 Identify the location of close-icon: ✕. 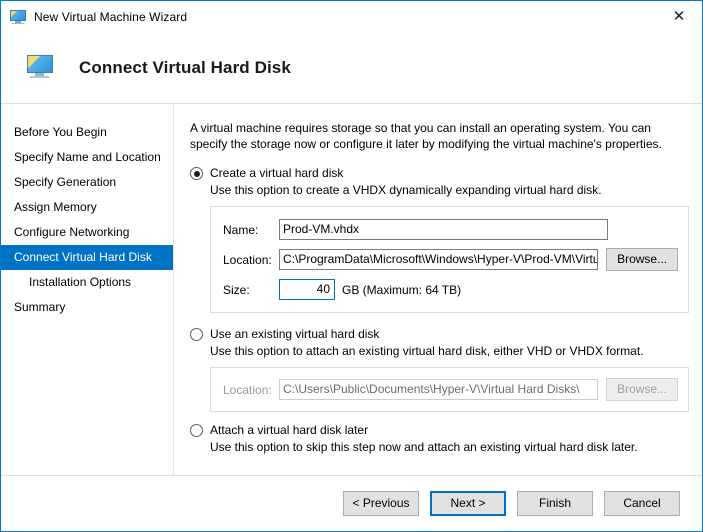
(679, 15).